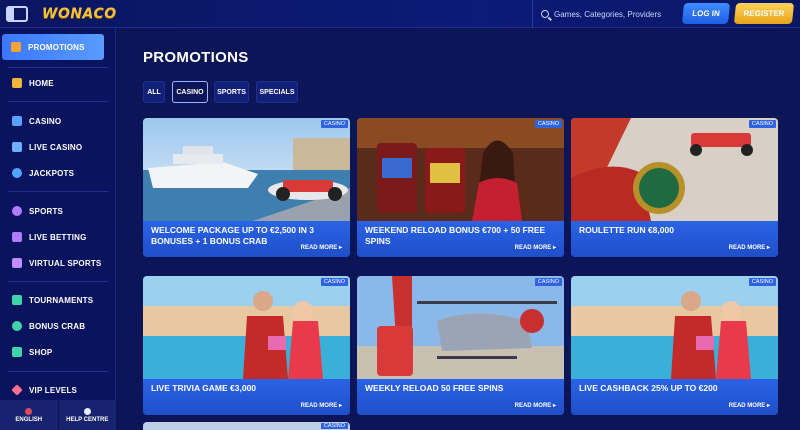 Image resolution: width=800 pixels, height=430 pixels. I want to click on filter-sports: SPORTS, so click(231, 92).